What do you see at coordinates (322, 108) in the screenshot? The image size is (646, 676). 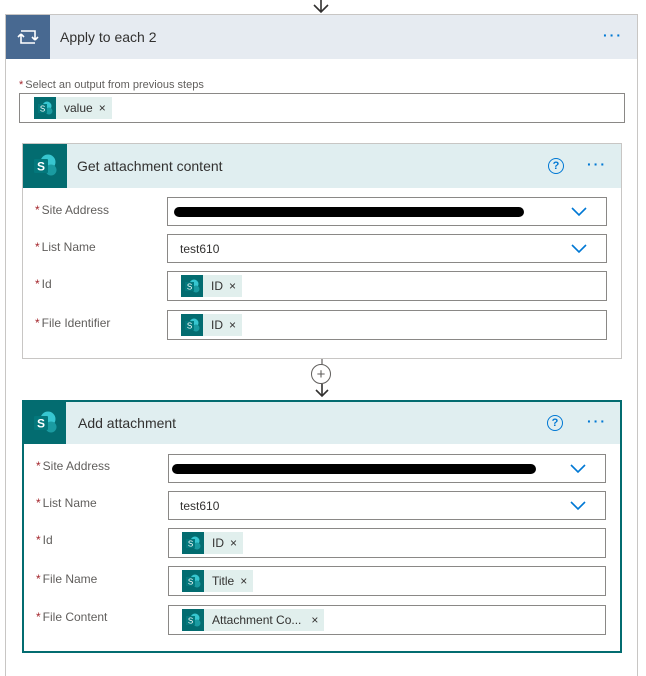 I see `select-output-field: S value ×` at bounding box center [322, 108].